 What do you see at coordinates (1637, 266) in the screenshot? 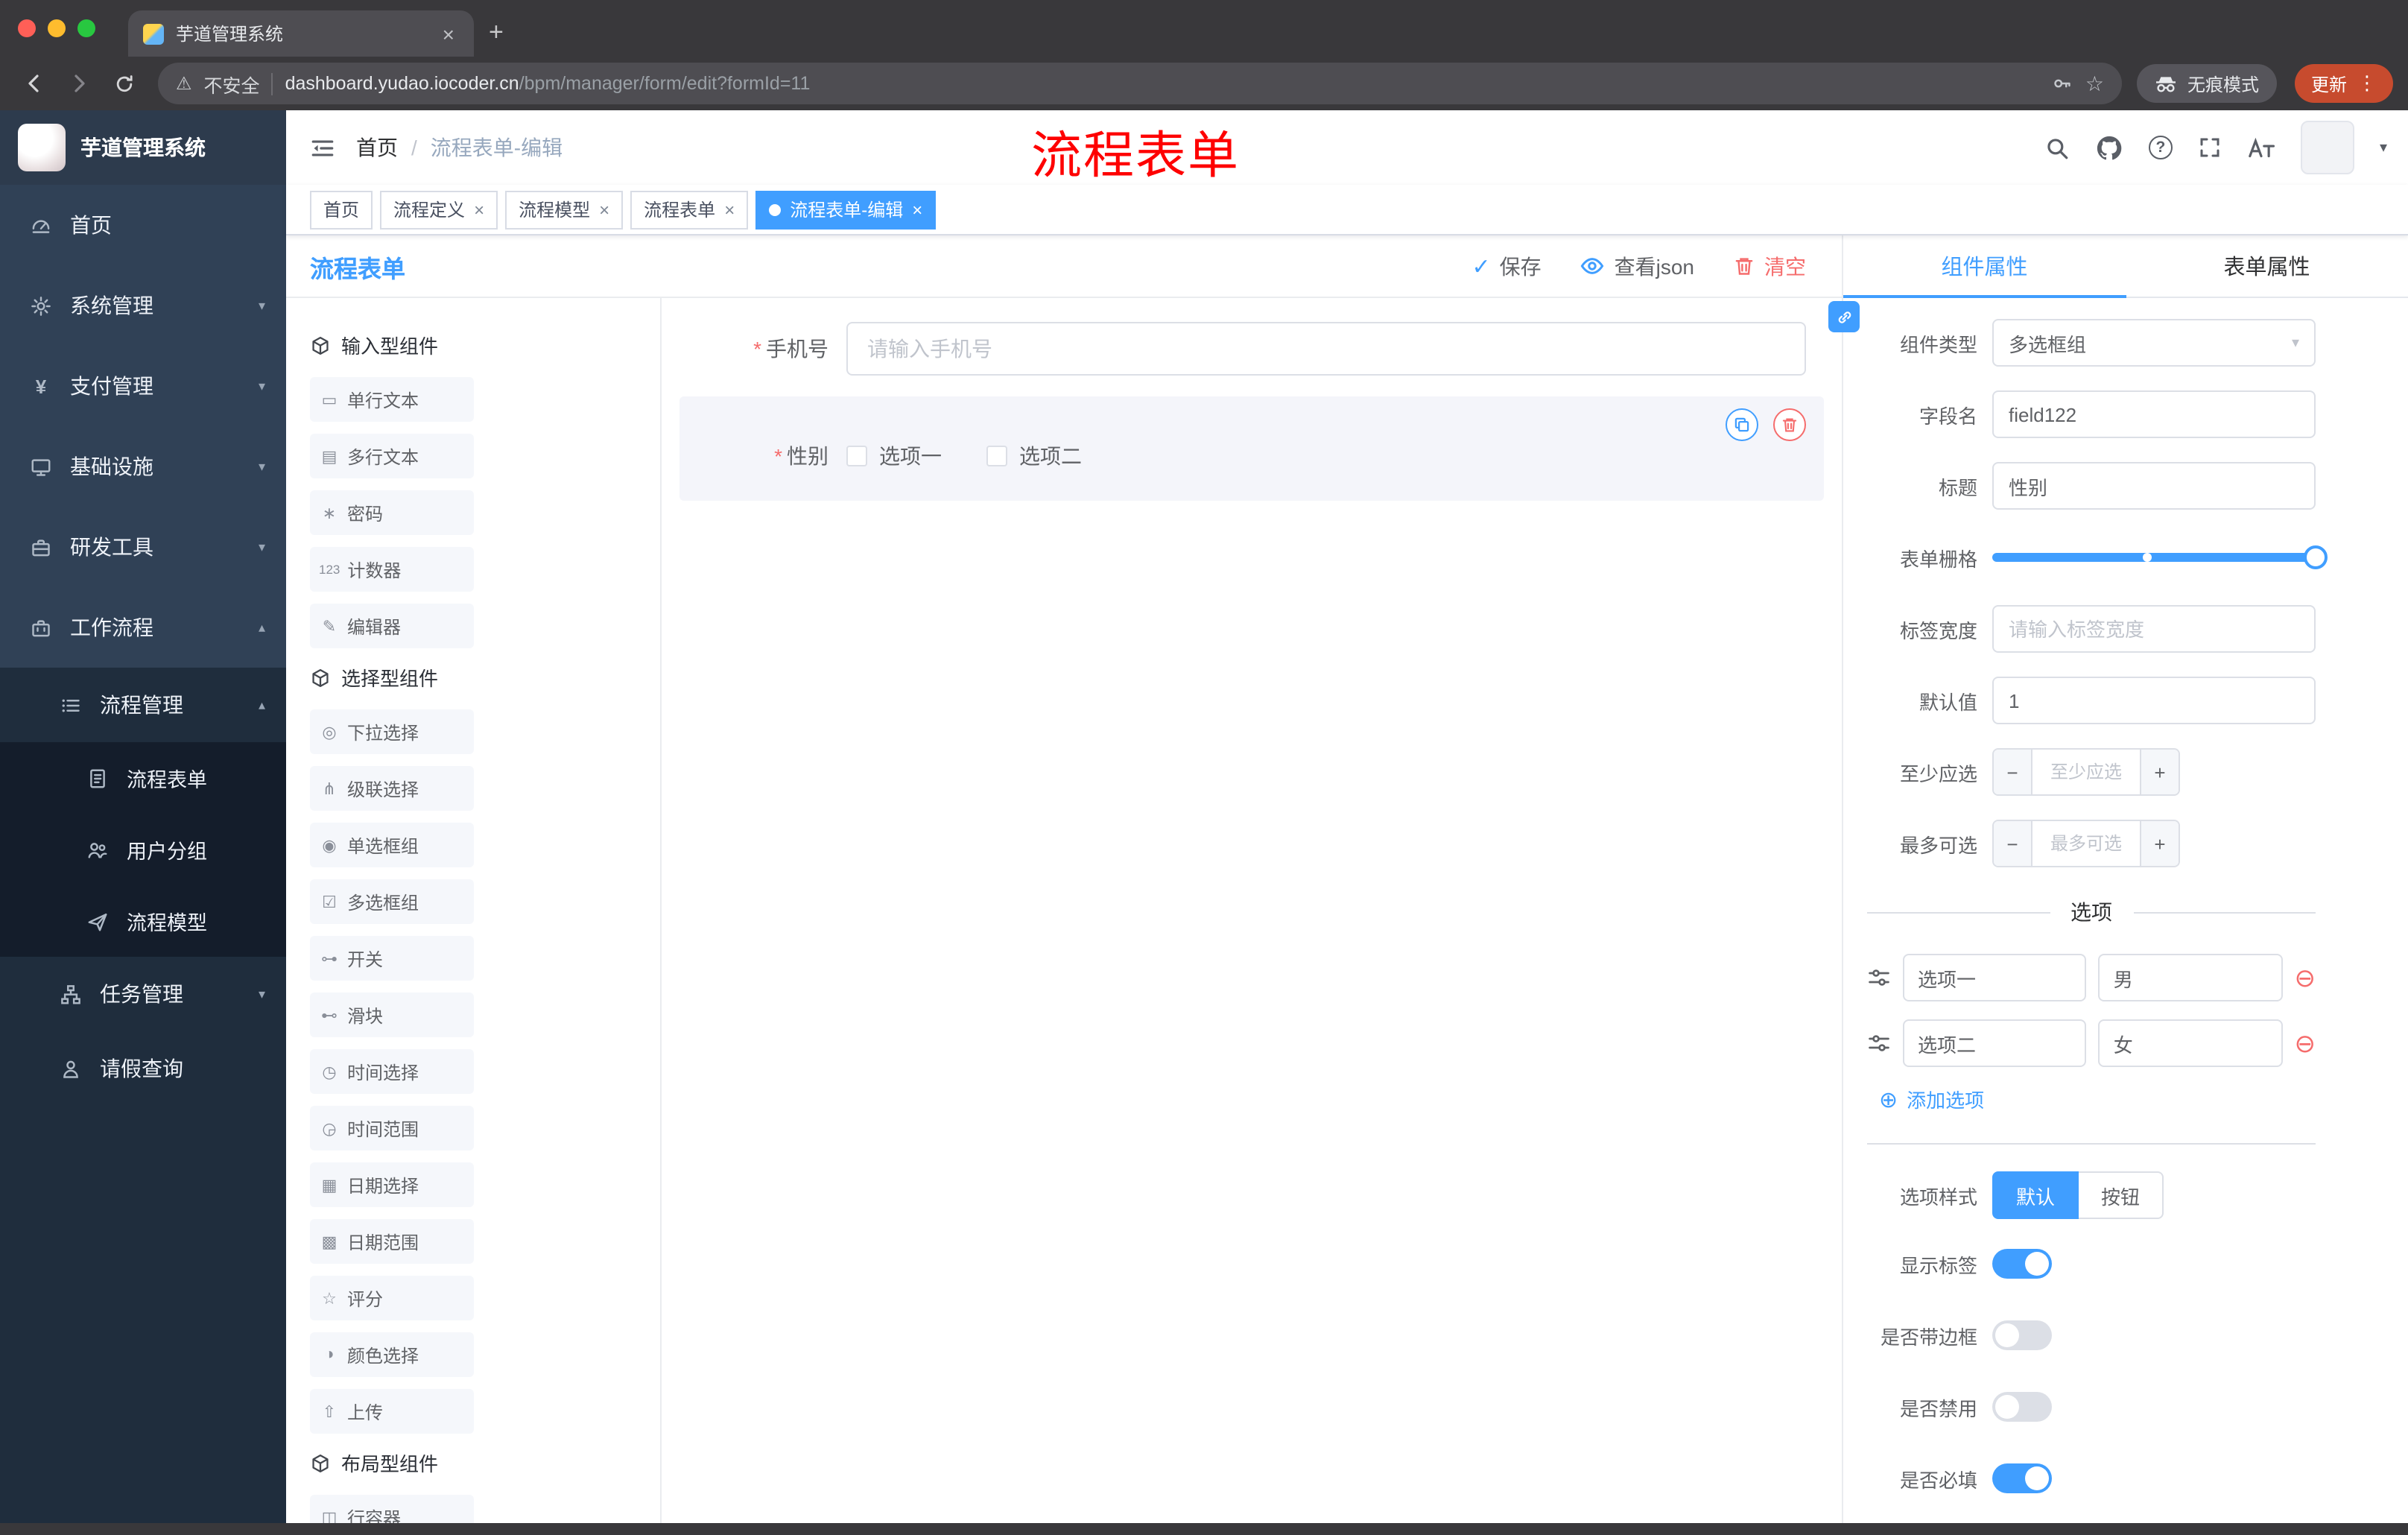
I see `view-json-button: 查看json` at bounding box center [1637, 266].